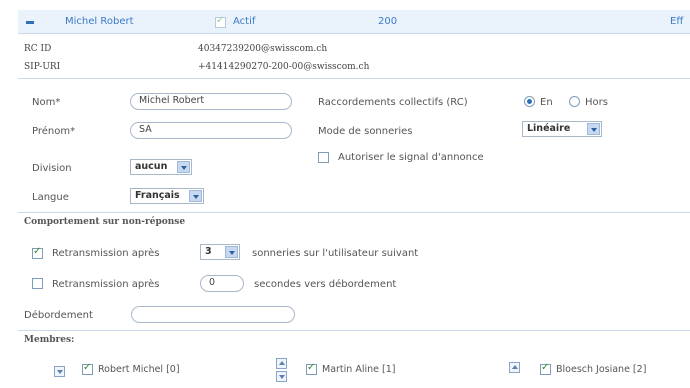 The height and width of the screenshot is (388, 690). Describe the element at coordinates (99, 21) in the screenshot. I see `header-user-name: Michel Robert` at that location.